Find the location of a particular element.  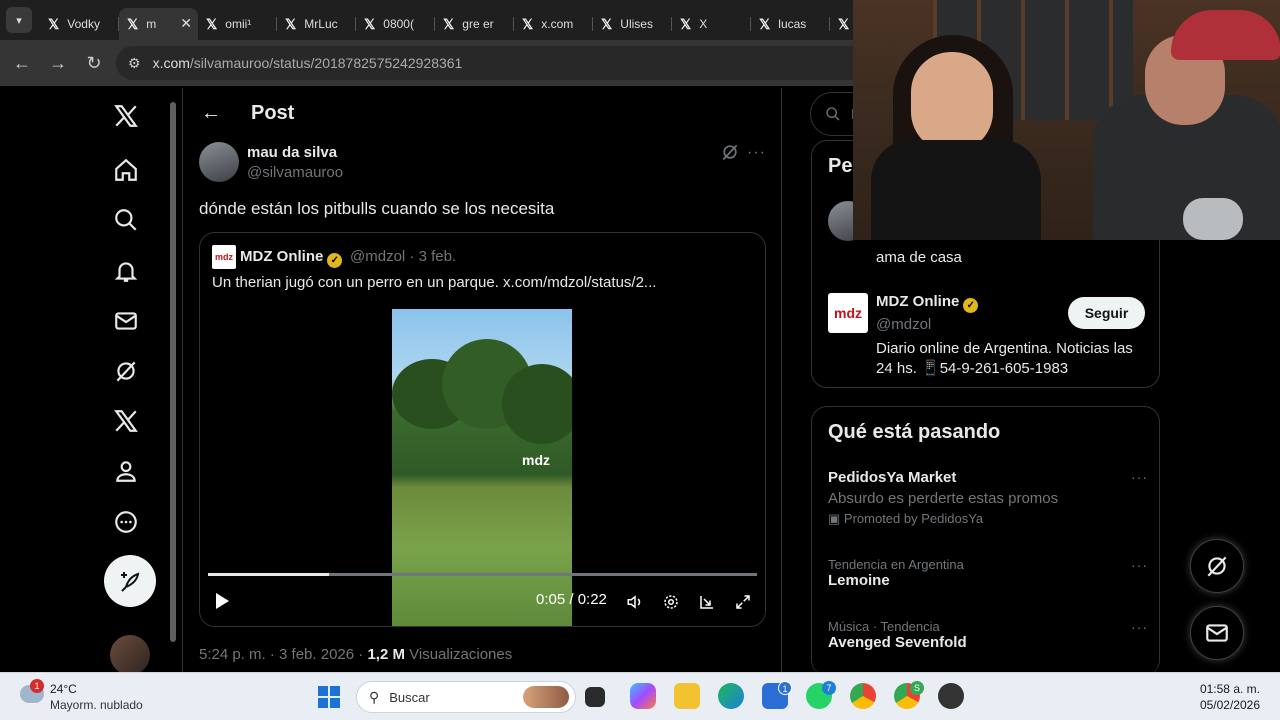

person-bio: ama de casa is located at coordinates (919, 257).